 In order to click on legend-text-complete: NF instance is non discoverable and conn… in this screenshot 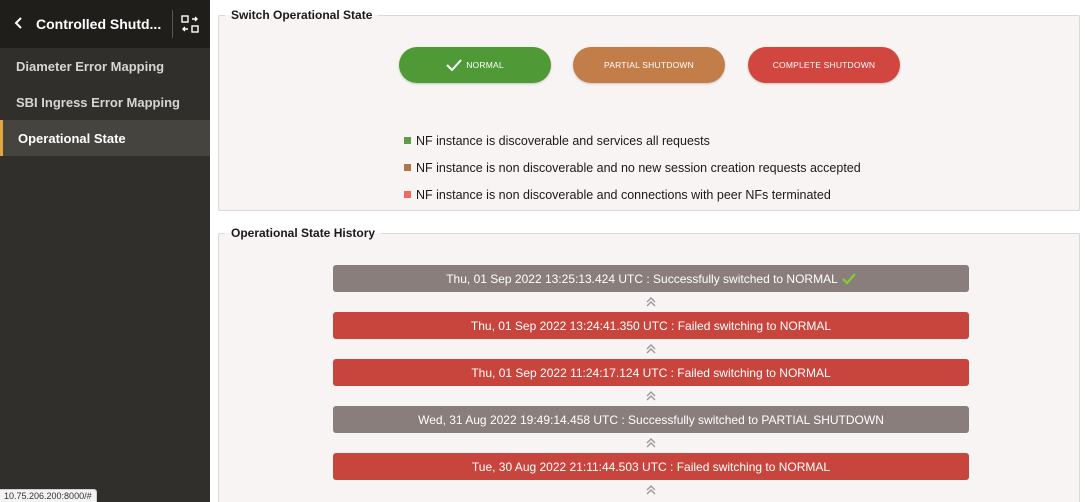, I will do `click(623, 194)`.